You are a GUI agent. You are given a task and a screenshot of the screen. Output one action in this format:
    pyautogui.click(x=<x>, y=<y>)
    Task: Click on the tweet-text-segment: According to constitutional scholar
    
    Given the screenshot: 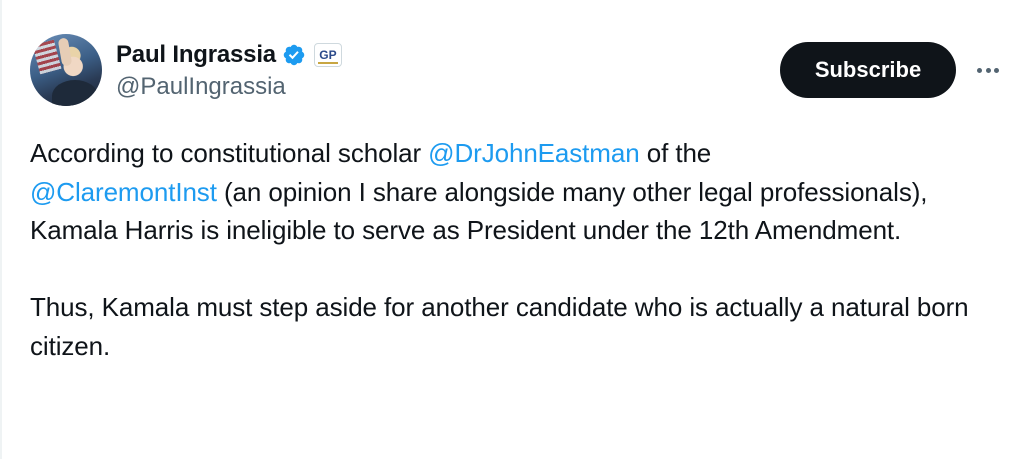 What is the action you would take?
    pyautogui.click(x=229, y=153)
    